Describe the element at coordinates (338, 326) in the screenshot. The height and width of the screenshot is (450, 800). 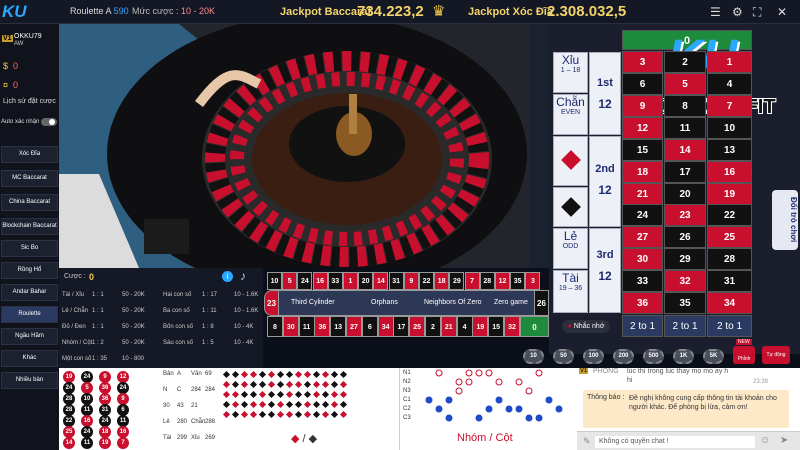
I see `racetrack-number: 13` at that location.